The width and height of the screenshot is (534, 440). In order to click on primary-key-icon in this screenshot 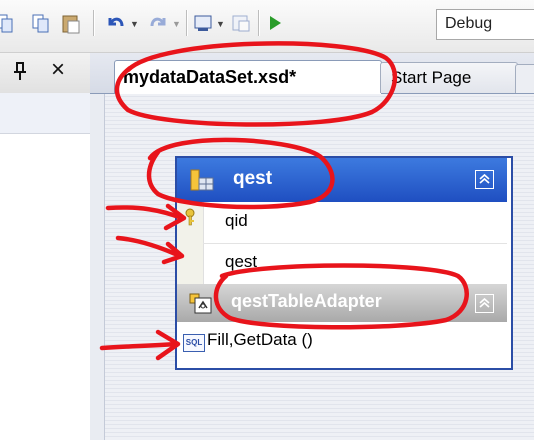, I will do `click(190, 217)`.